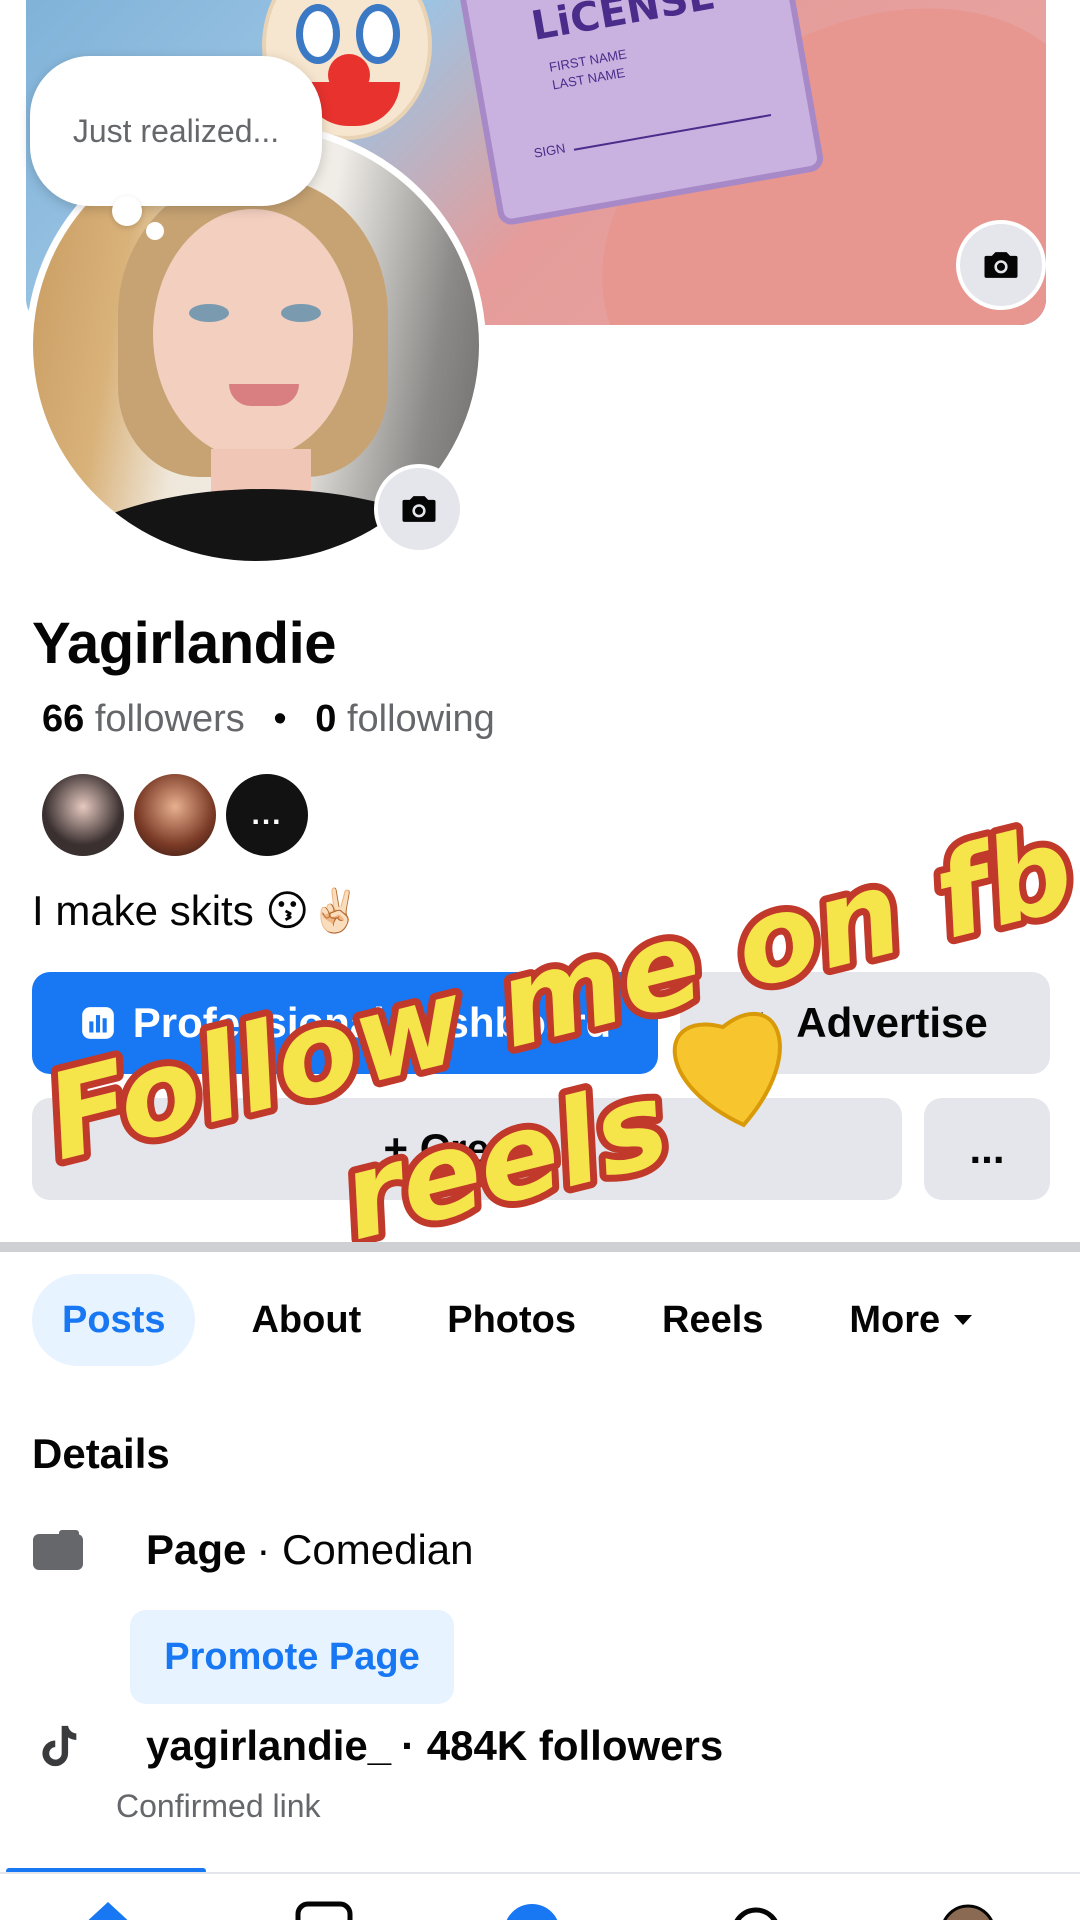 Image resolution: width=1080 pixels, height=1920 pixels. Describe the element at coordinates (63, 719) in the screenshot. I see `followers-count: 66` at that location.